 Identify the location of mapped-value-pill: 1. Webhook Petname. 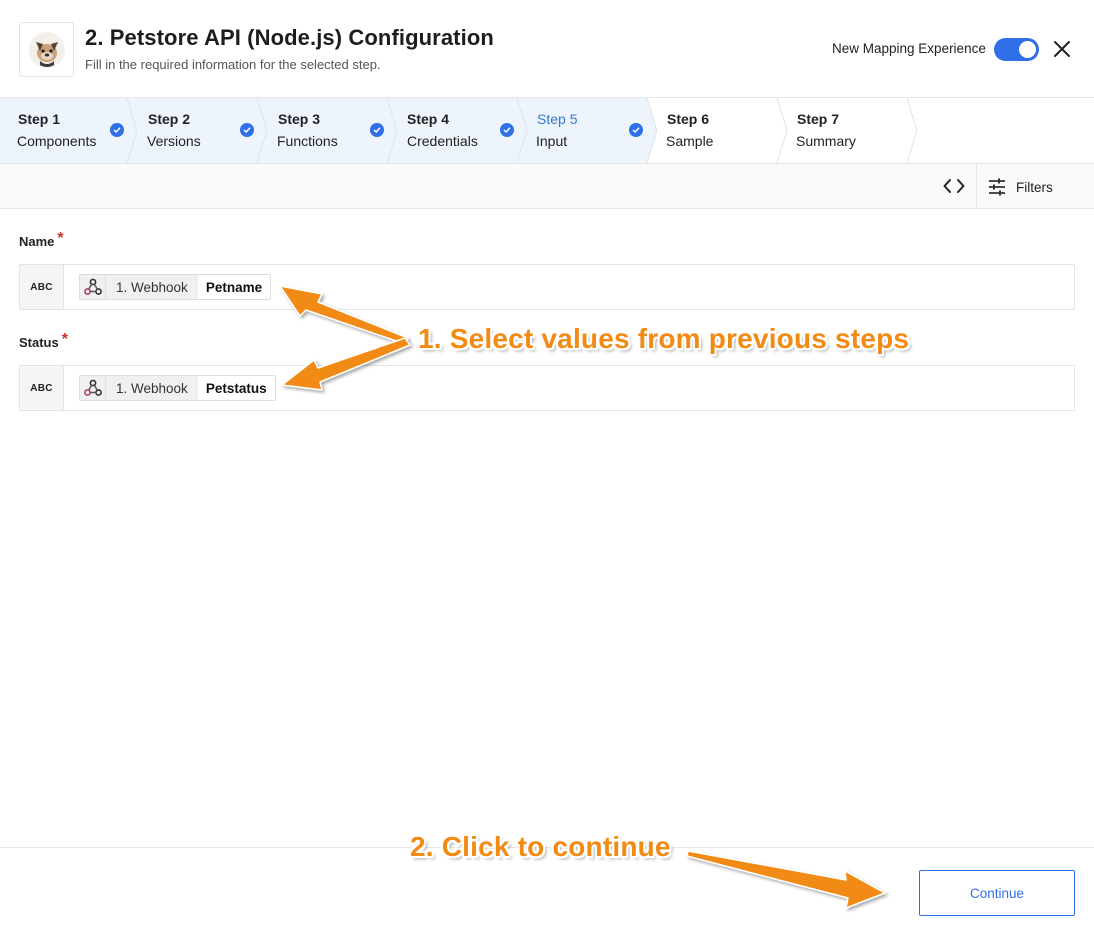
(175, 287).